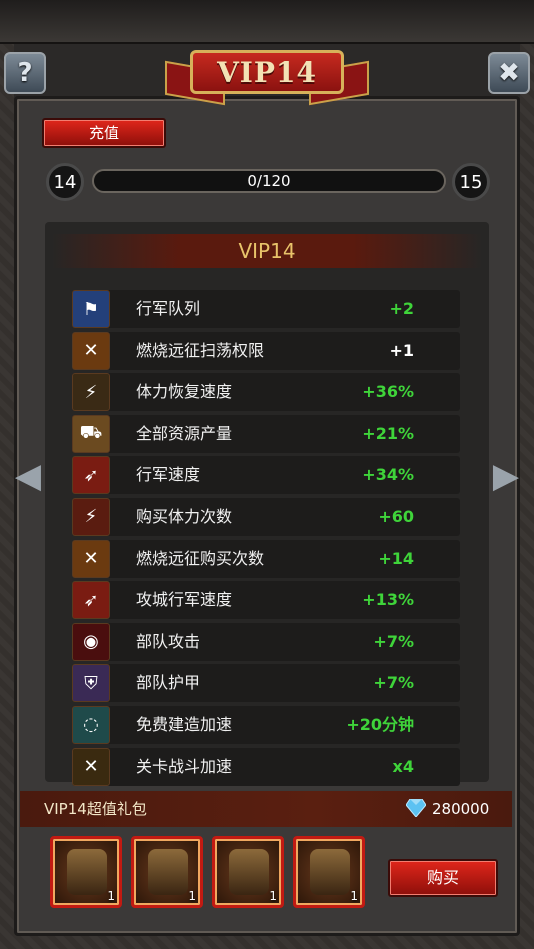 Image resolution: width=534 pixels, height=949 pixels. What do you see at coordinates (91, 516) in the screenshot?
I see `buy-stamina-icon: ⚡` at bounding box center [91, 516].